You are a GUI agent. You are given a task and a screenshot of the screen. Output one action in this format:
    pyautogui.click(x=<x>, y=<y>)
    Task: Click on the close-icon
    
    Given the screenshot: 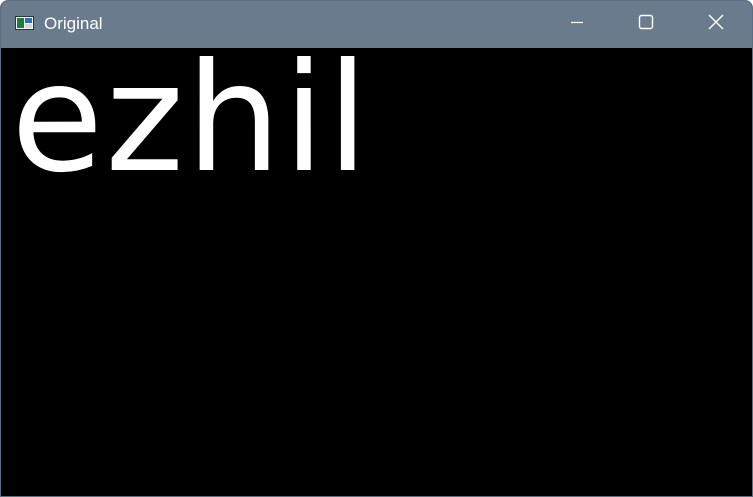 What is the action you would take?
    pyautogui.click(x=716, y=24)
    